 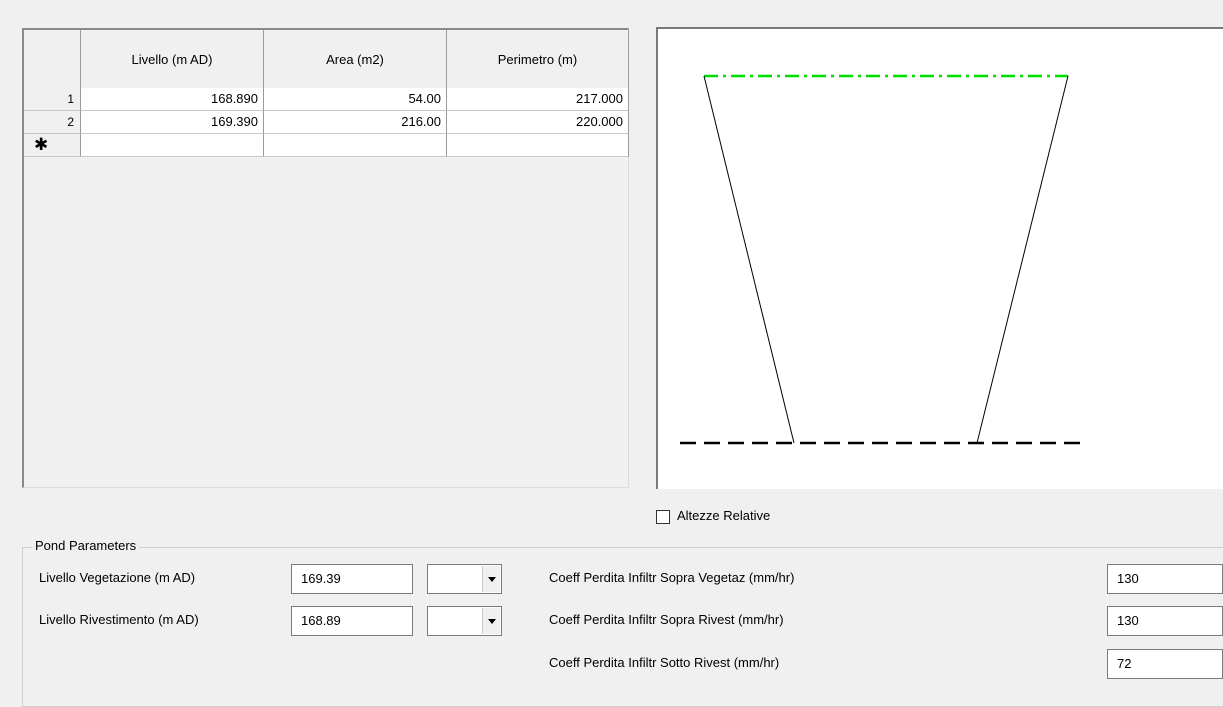 I want to click on grid-header: Livello (m AD) Area (m2) Perimetro (m), so click(x=326, y=59).